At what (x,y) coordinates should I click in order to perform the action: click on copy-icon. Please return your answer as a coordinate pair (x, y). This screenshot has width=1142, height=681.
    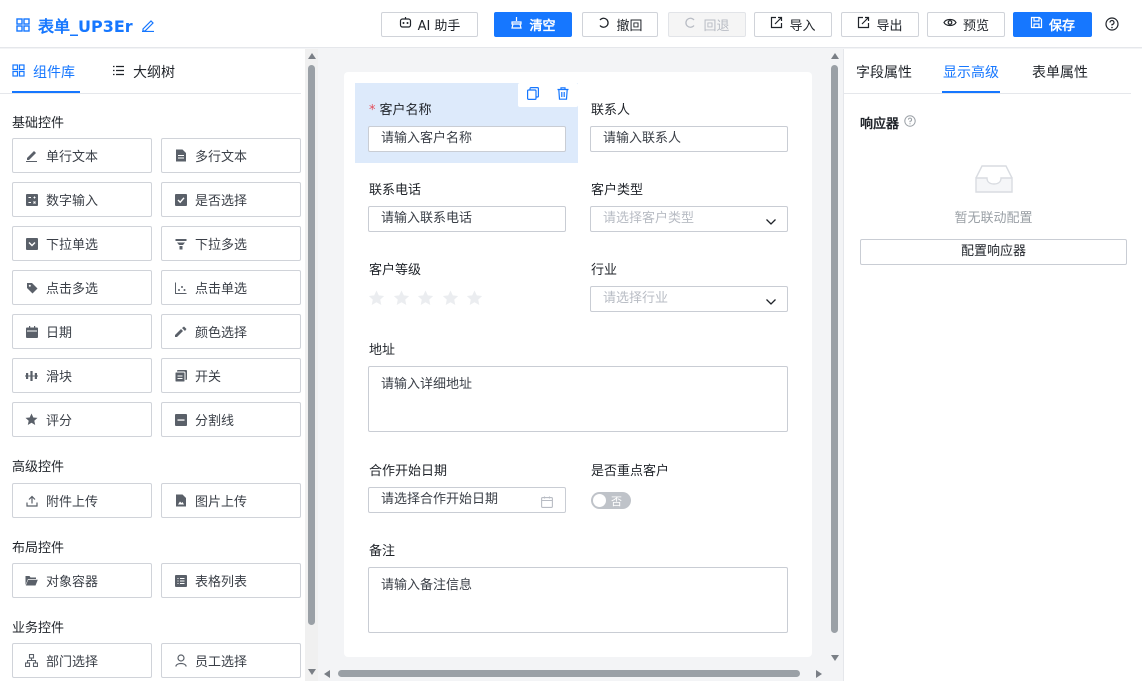
    Looking at the image, I should click on (533, 95).